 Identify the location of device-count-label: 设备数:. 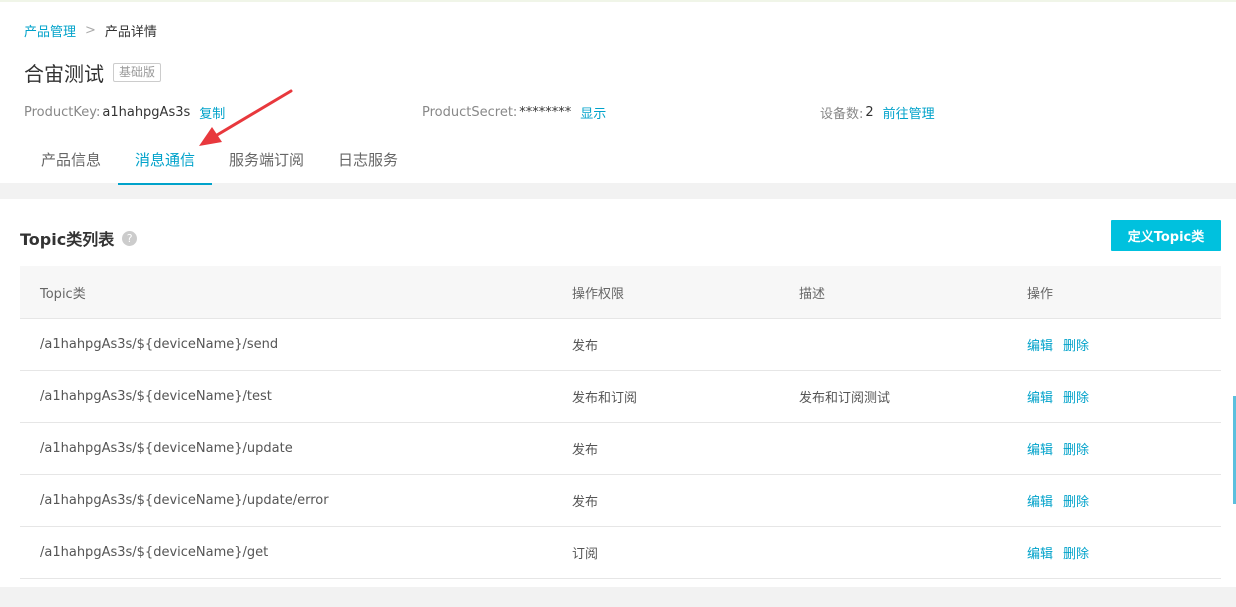
(842, 114).